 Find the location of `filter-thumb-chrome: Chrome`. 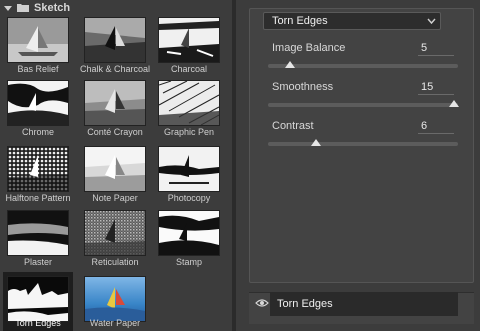

filter-thumb-chrome: Chrome is located at coordinates (38, 111).